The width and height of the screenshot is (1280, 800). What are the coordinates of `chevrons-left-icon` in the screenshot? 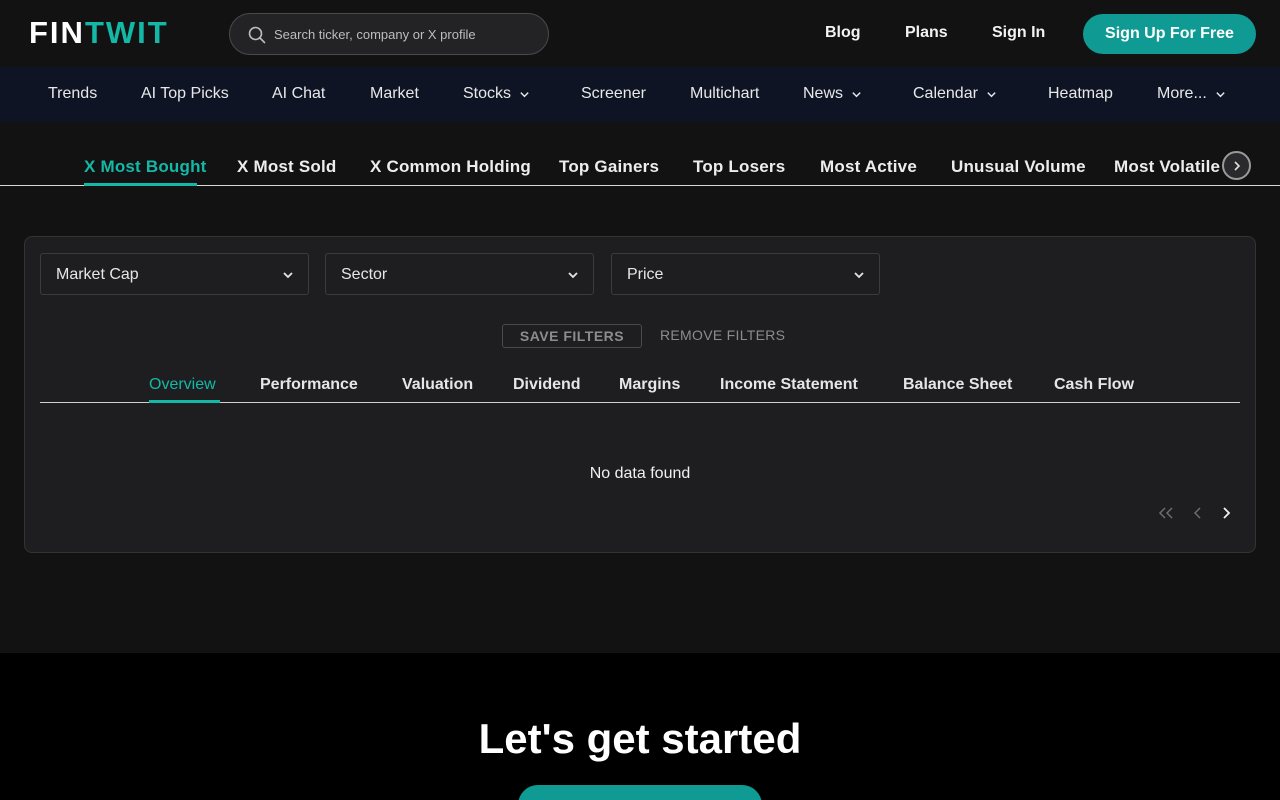 It's located at (1165, 513).